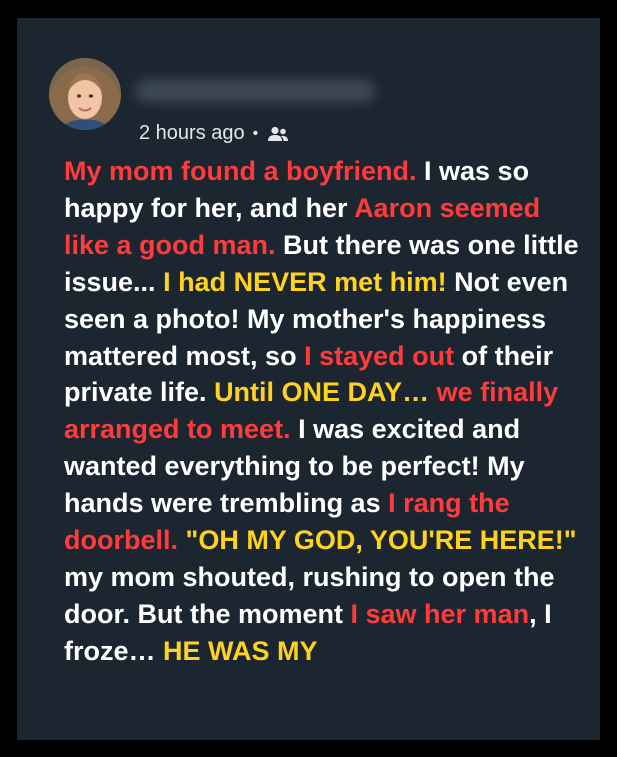  Describe the element at coordinates (85, 94) in the screenshot. I see `avatar` at that location.